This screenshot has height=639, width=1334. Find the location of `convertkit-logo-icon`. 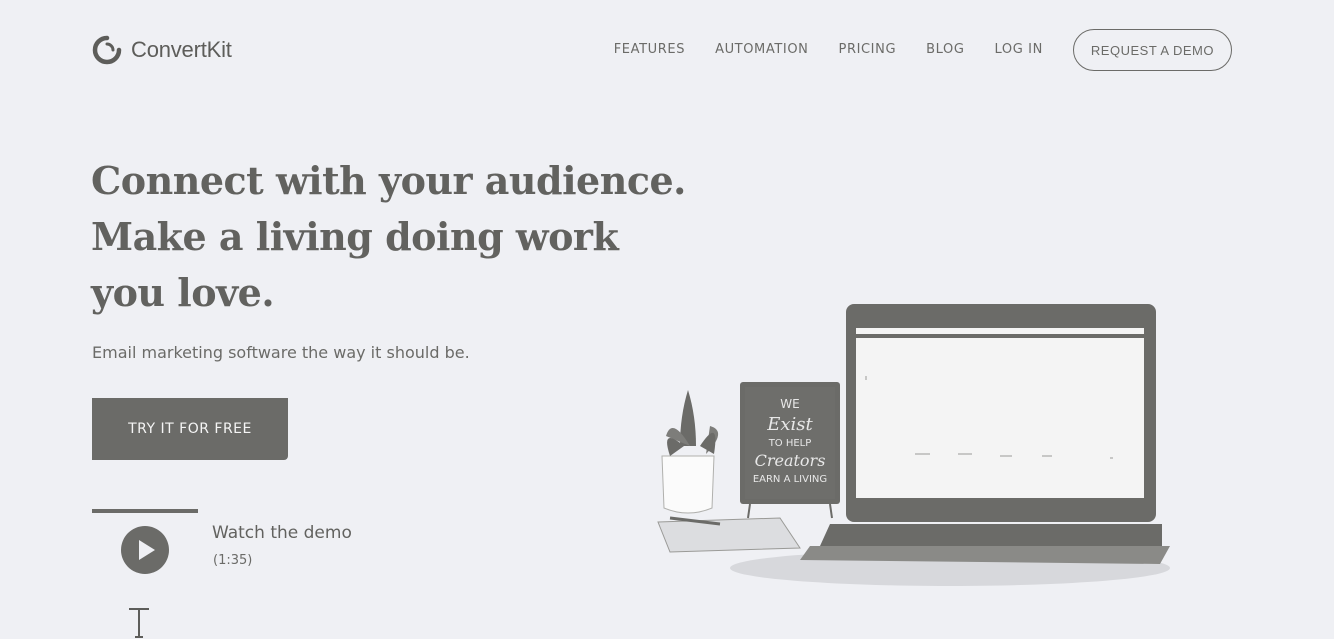

convertkit-logo-icon is located at coordinates (107, 50).